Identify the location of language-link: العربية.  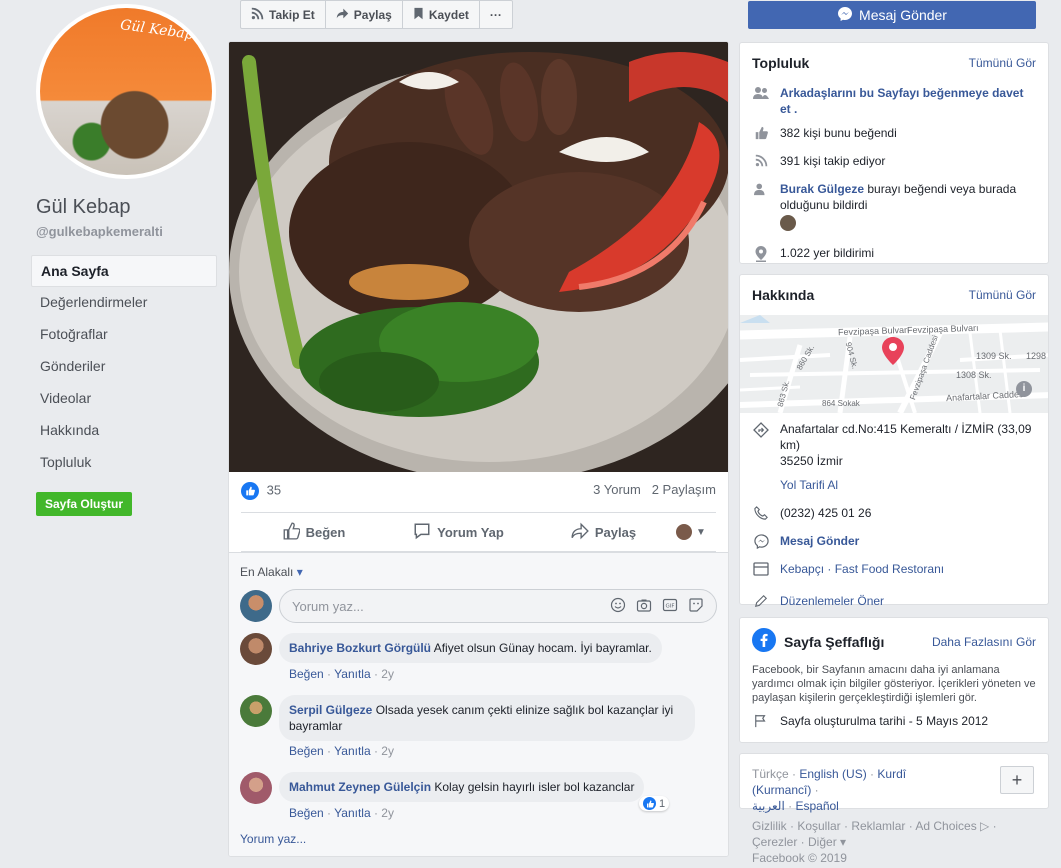
(768, 806).